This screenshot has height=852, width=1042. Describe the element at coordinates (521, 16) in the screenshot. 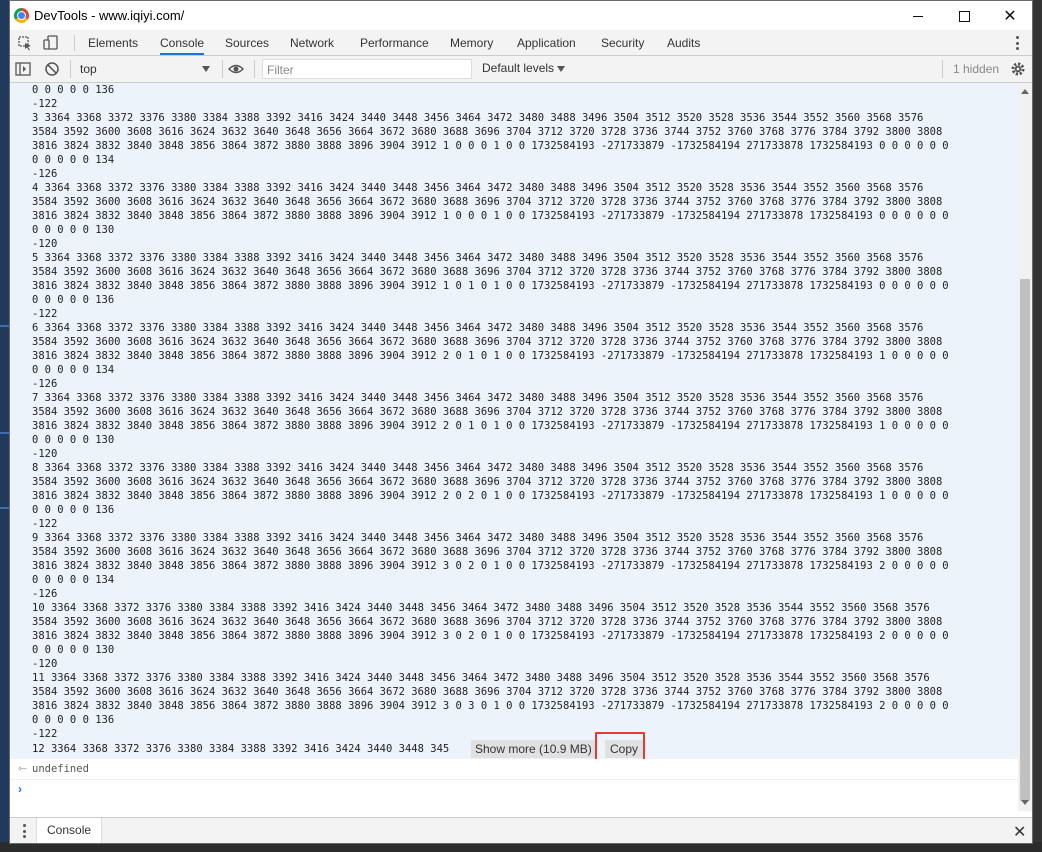

I see `title-bar: DevTools - www.iqiyi.com/ ✕` at that location.